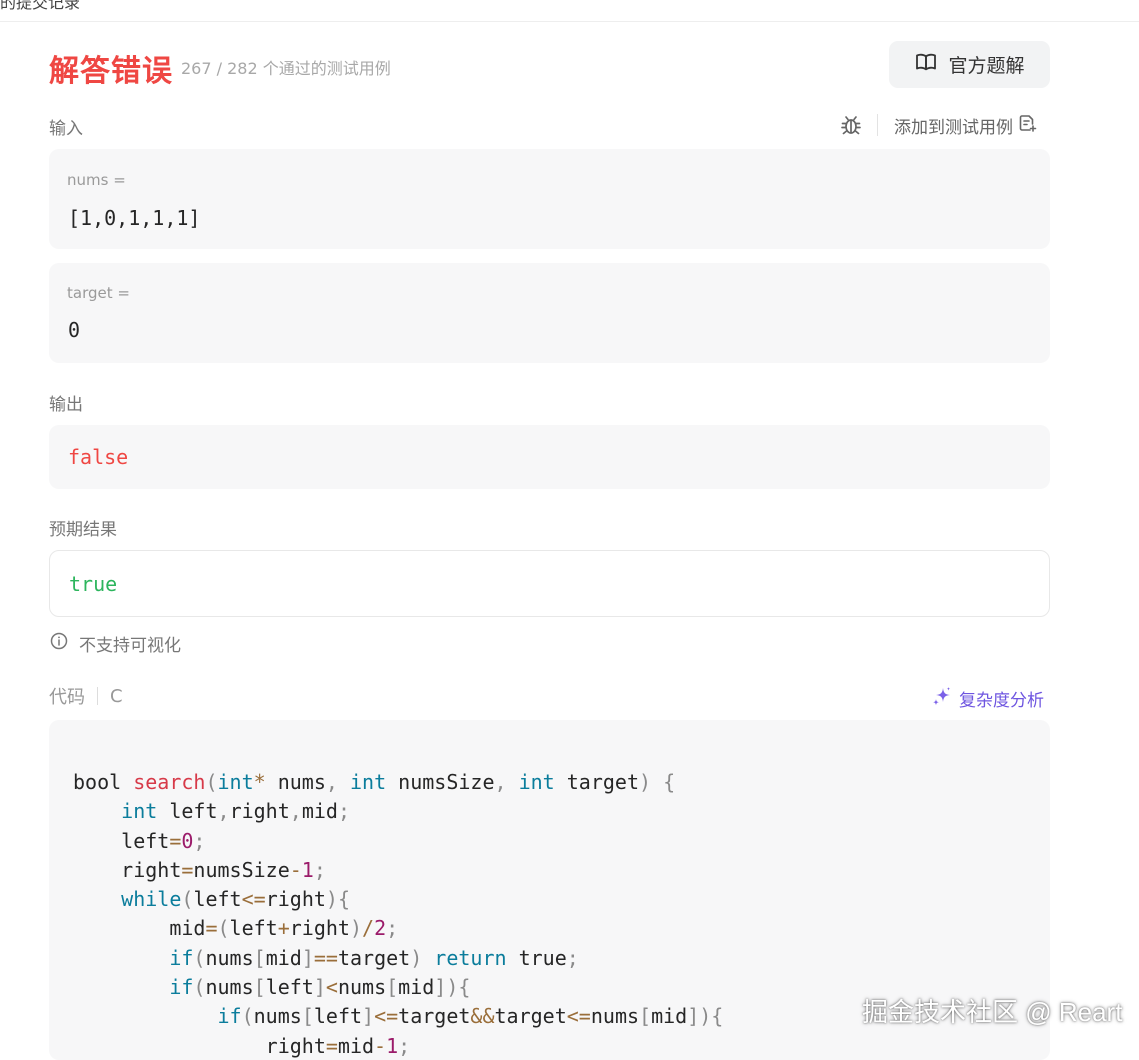 The height and width of the screenshot is (1060, 1139). What do you see at coordinates (549, 313) in the screenshot?
I see `input-param-card: target = 0` at bounding box center [549, 313].